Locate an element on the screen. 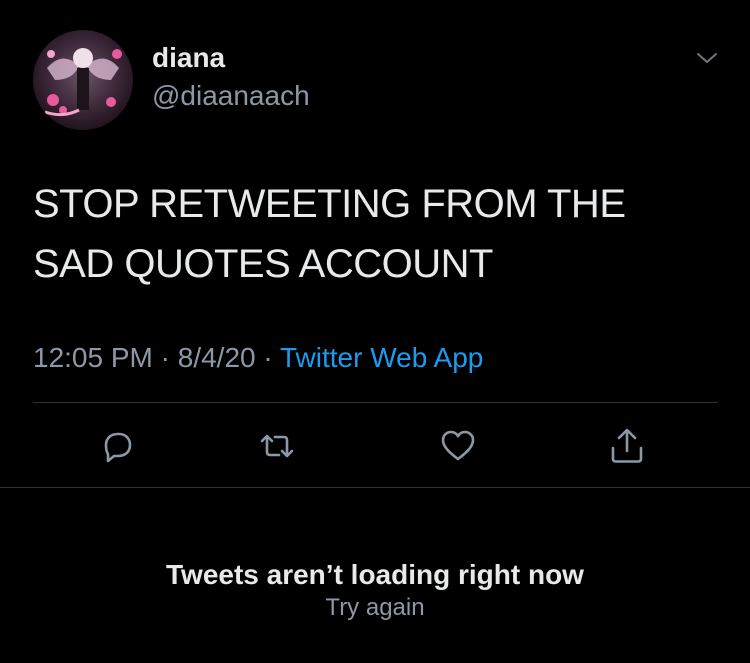 The width and height of the screenshot is (750, 663). tweet-source-link: Twitter Web App is located at coordinates (381, 357).